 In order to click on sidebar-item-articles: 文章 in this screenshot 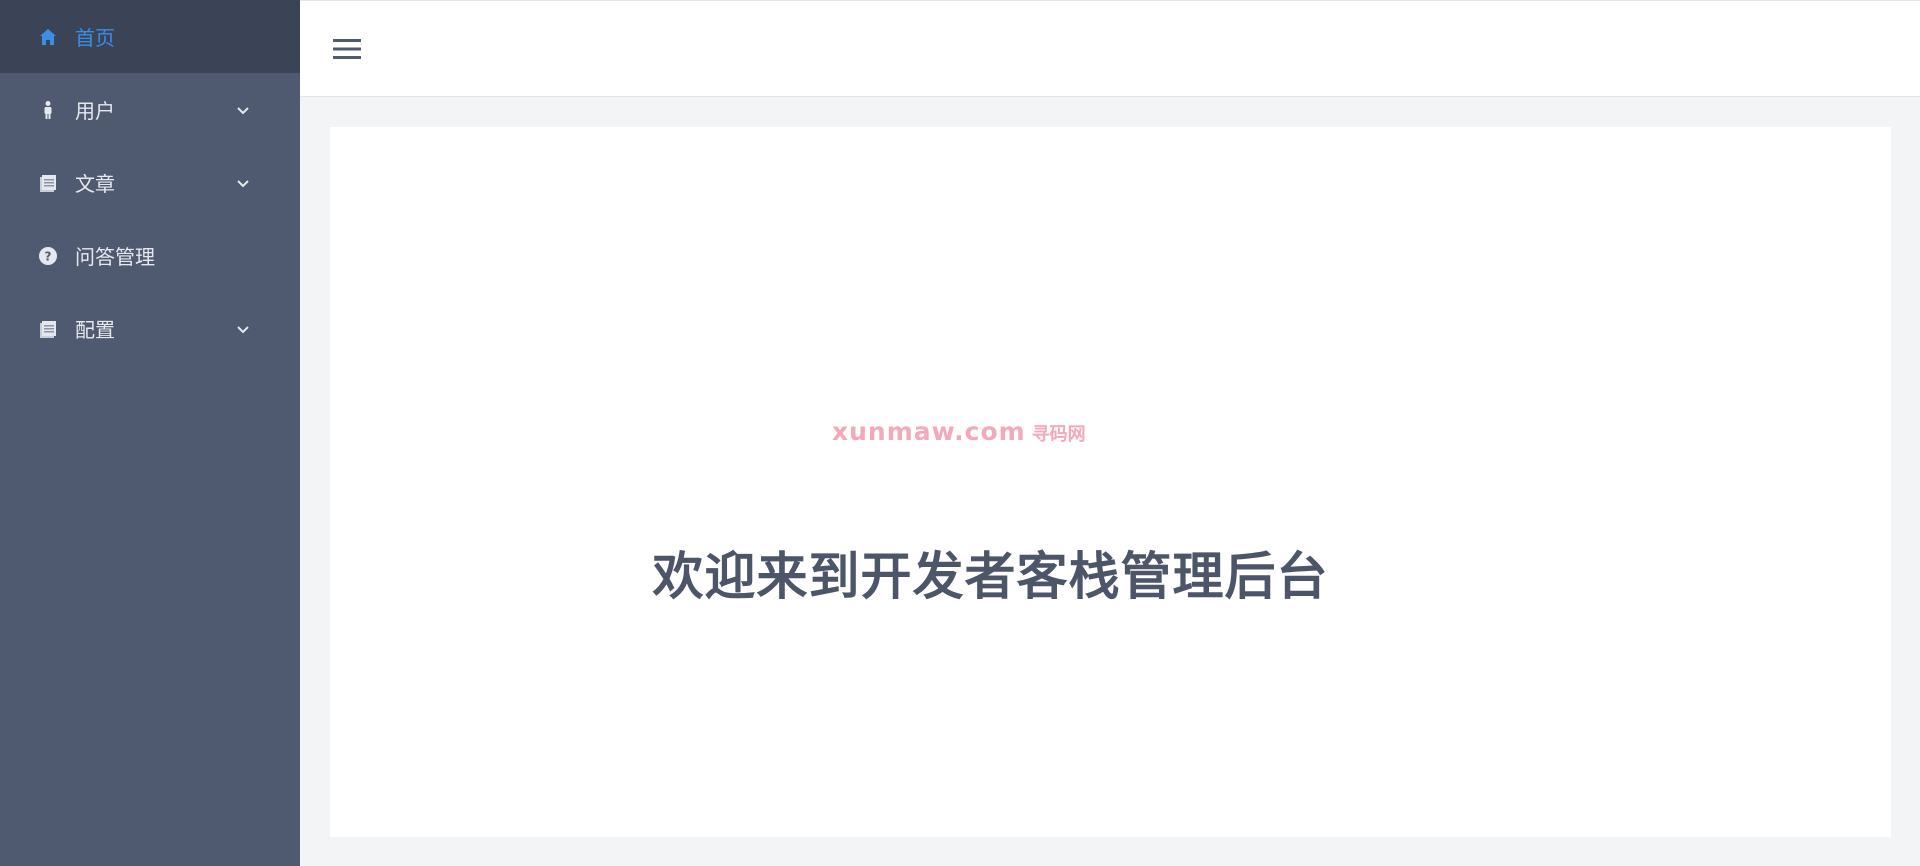, I will do `click(150, 182)`.